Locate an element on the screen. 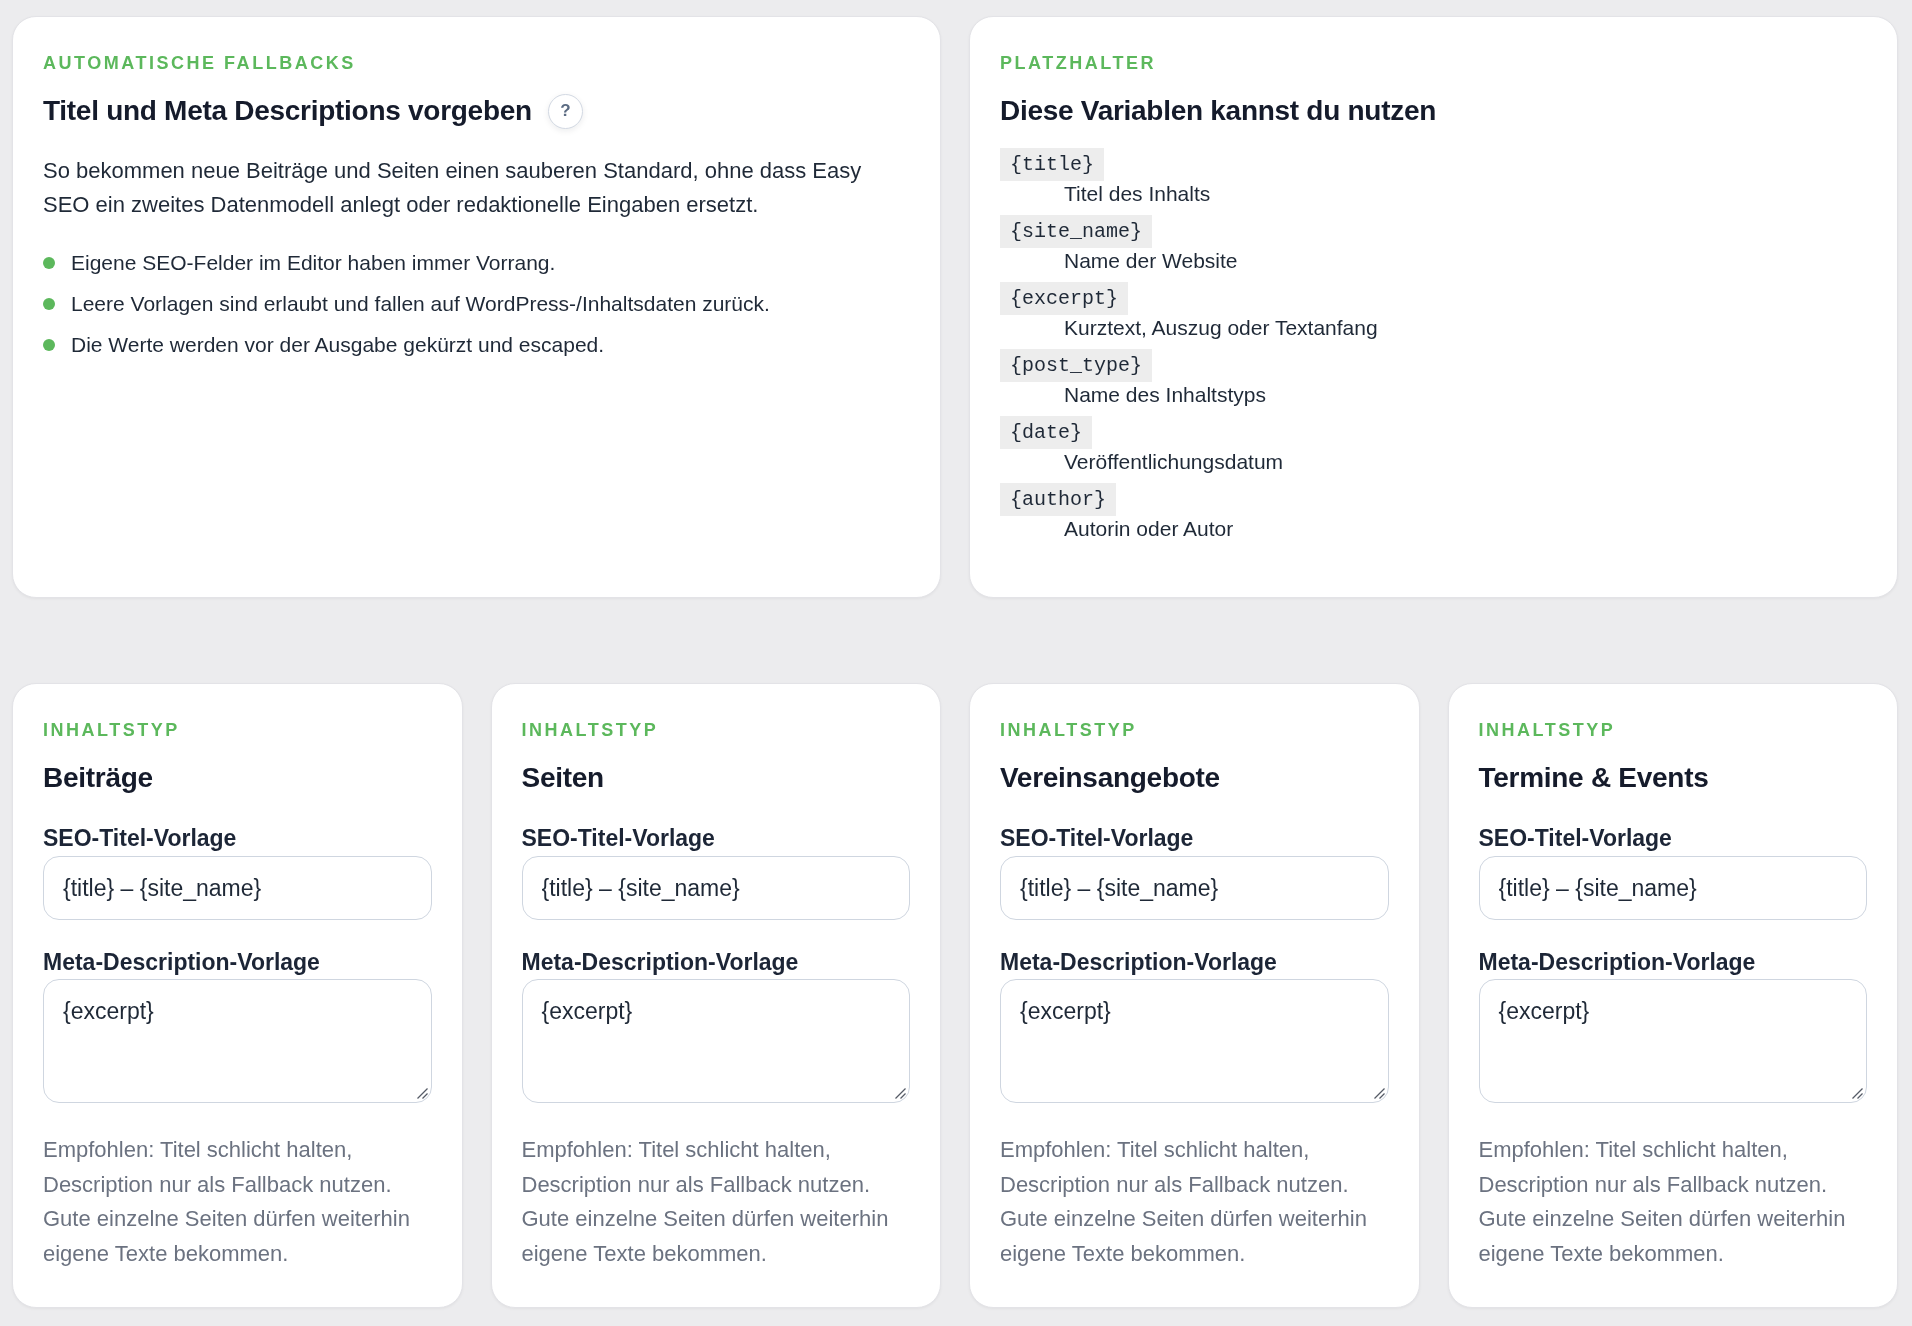 This screenshot has width=1912, height=1326. bullet-text: Eigene SEO-Felder im Editor haben immer Vorrang. is located at coordinates (313, 263).